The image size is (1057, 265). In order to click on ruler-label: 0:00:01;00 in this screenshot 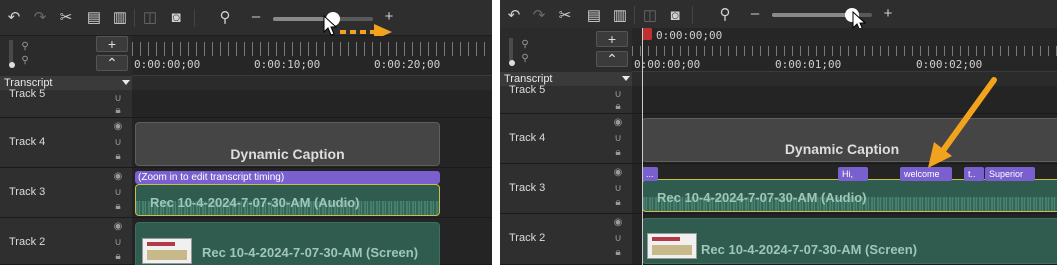, I will do `click(808, 64)`.